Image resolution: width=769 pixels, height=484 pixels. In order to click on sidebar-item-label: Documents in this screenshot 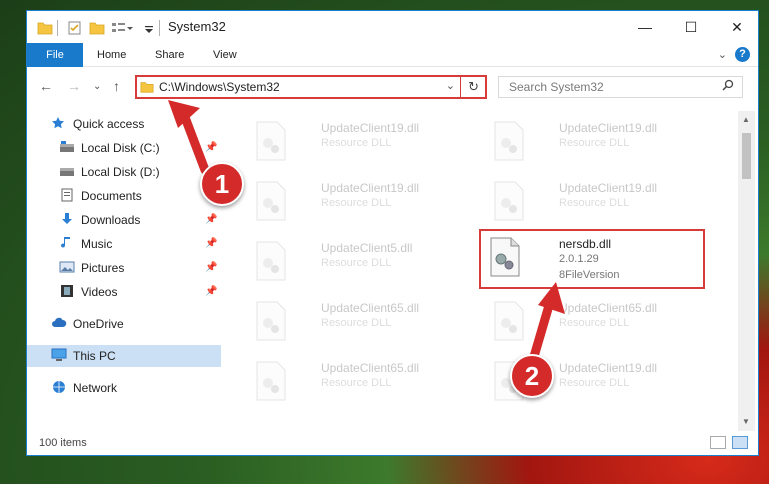, I will do `click(111, 196)`.